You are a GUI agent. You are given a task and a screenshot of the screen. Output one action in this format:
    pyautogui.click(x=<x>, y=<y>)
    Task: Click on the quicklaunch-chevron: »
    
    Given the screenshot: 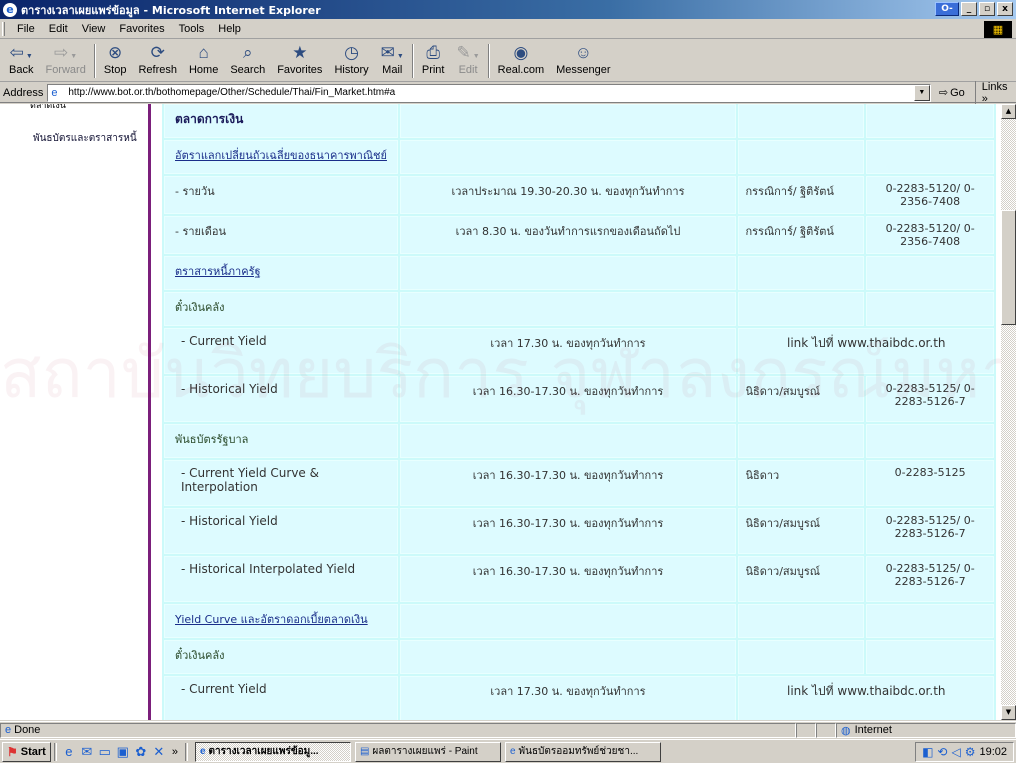 What is the action you would take?
    pyautogui.click(x=175, y=752)
    